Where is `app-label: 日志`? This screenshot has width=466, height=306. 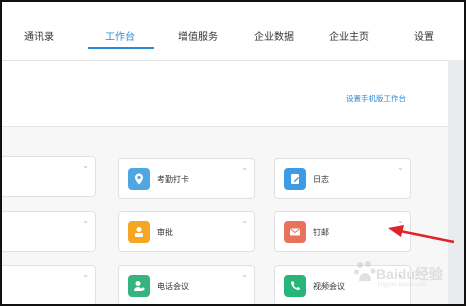 app-label: 日志 is located at coordinates (321, 179).